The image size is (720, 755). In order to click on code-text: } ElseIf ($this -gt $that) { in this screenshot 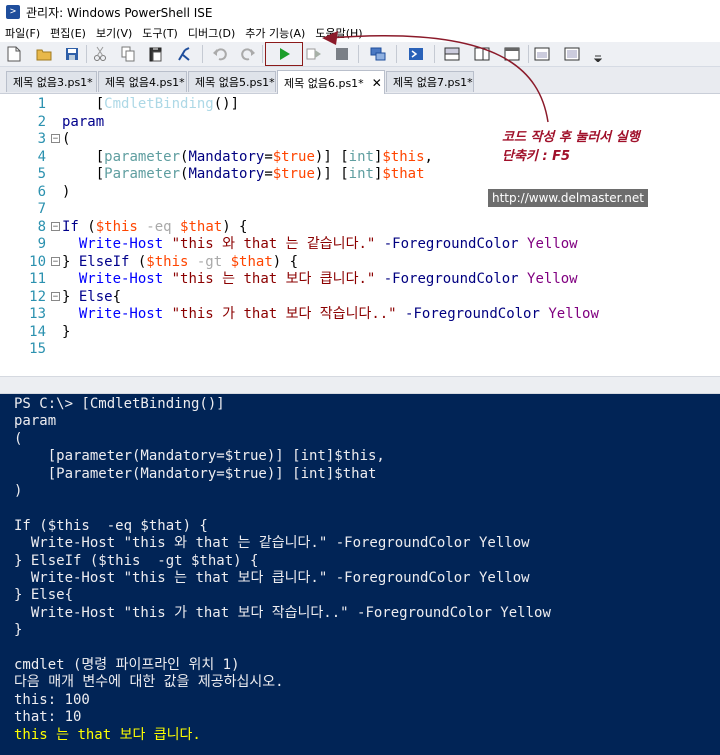, I will do `click(180, 262)`.